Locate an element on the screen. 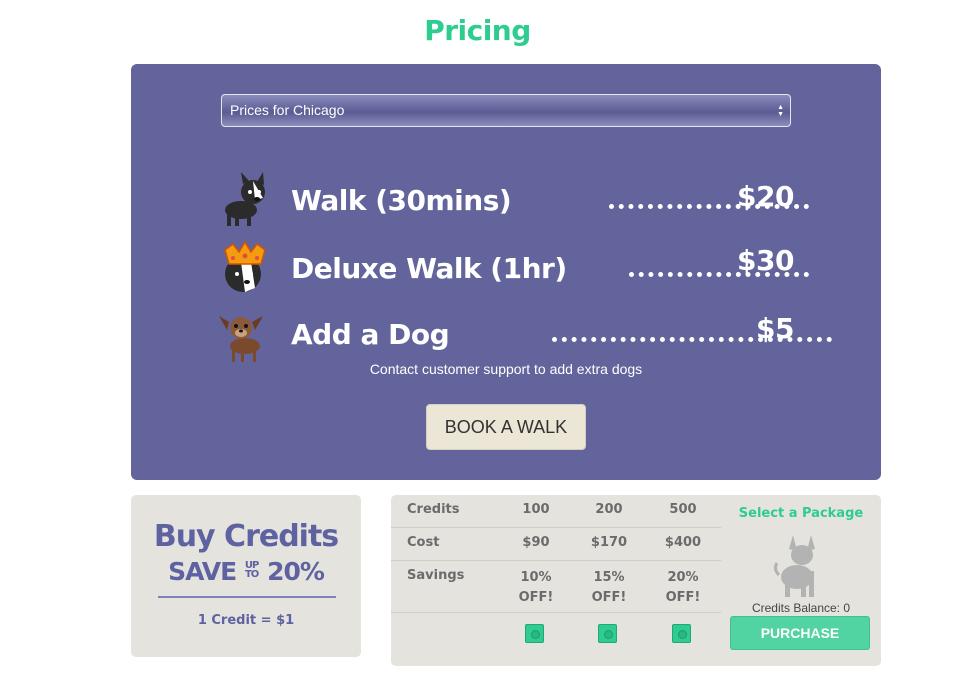 This screenshot has width=955, height=681. table-cell: $400 is located at coordinates (683, 542).